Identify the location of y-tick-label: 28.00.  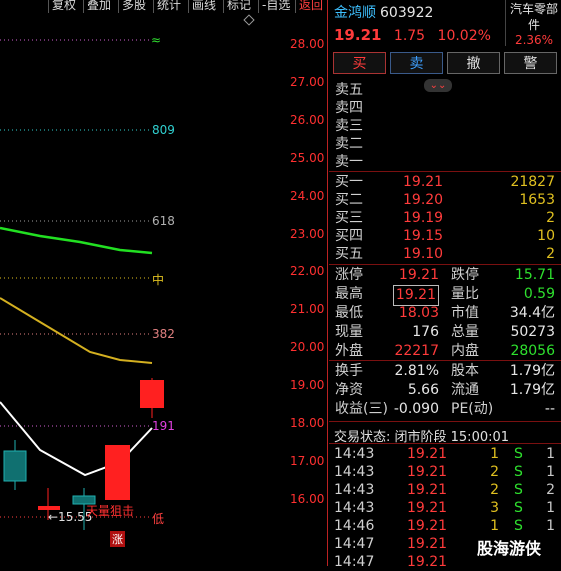
(307, 44).